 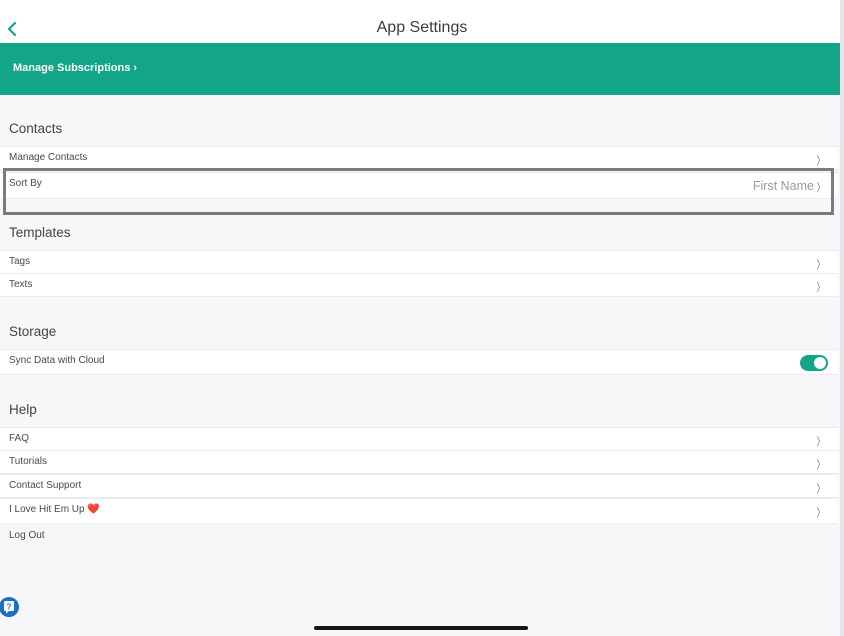 What do you see at coordinates (419, 439) in the screenshot?
I see `faq-row: FAQ 〉` at bounding box center [419, 439].